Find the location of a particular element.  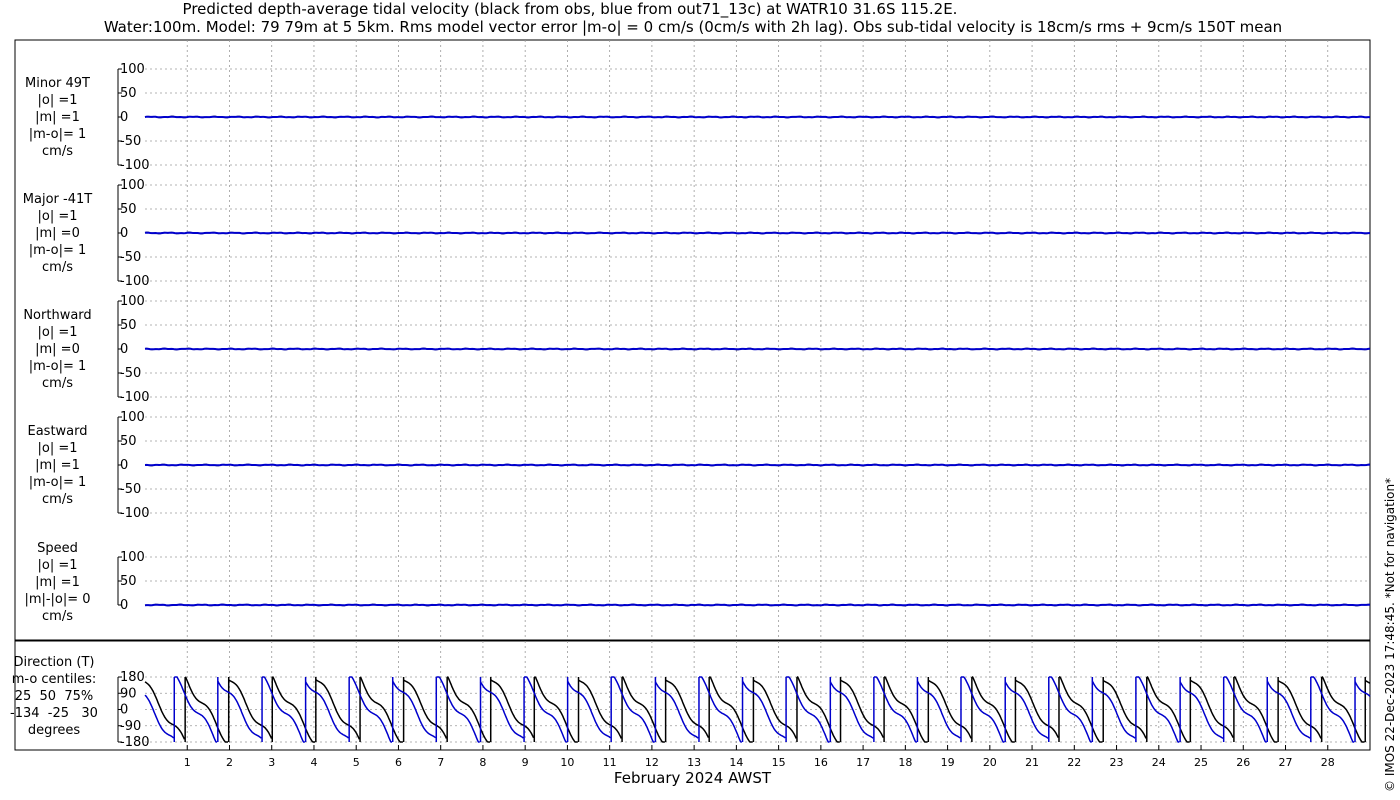

y-tick-label: 90 is located at coordinates (128, 693).